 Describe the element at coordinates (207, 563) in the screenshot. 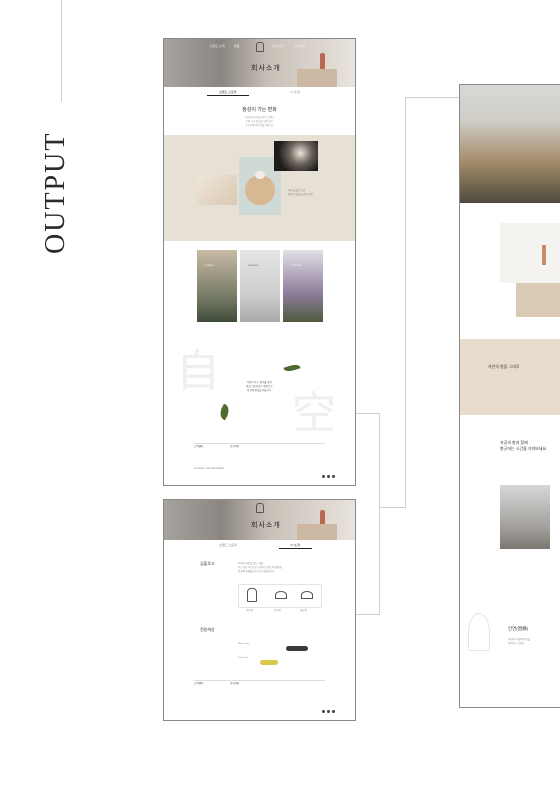

I see `section-heading: 심볼로고` at that location.